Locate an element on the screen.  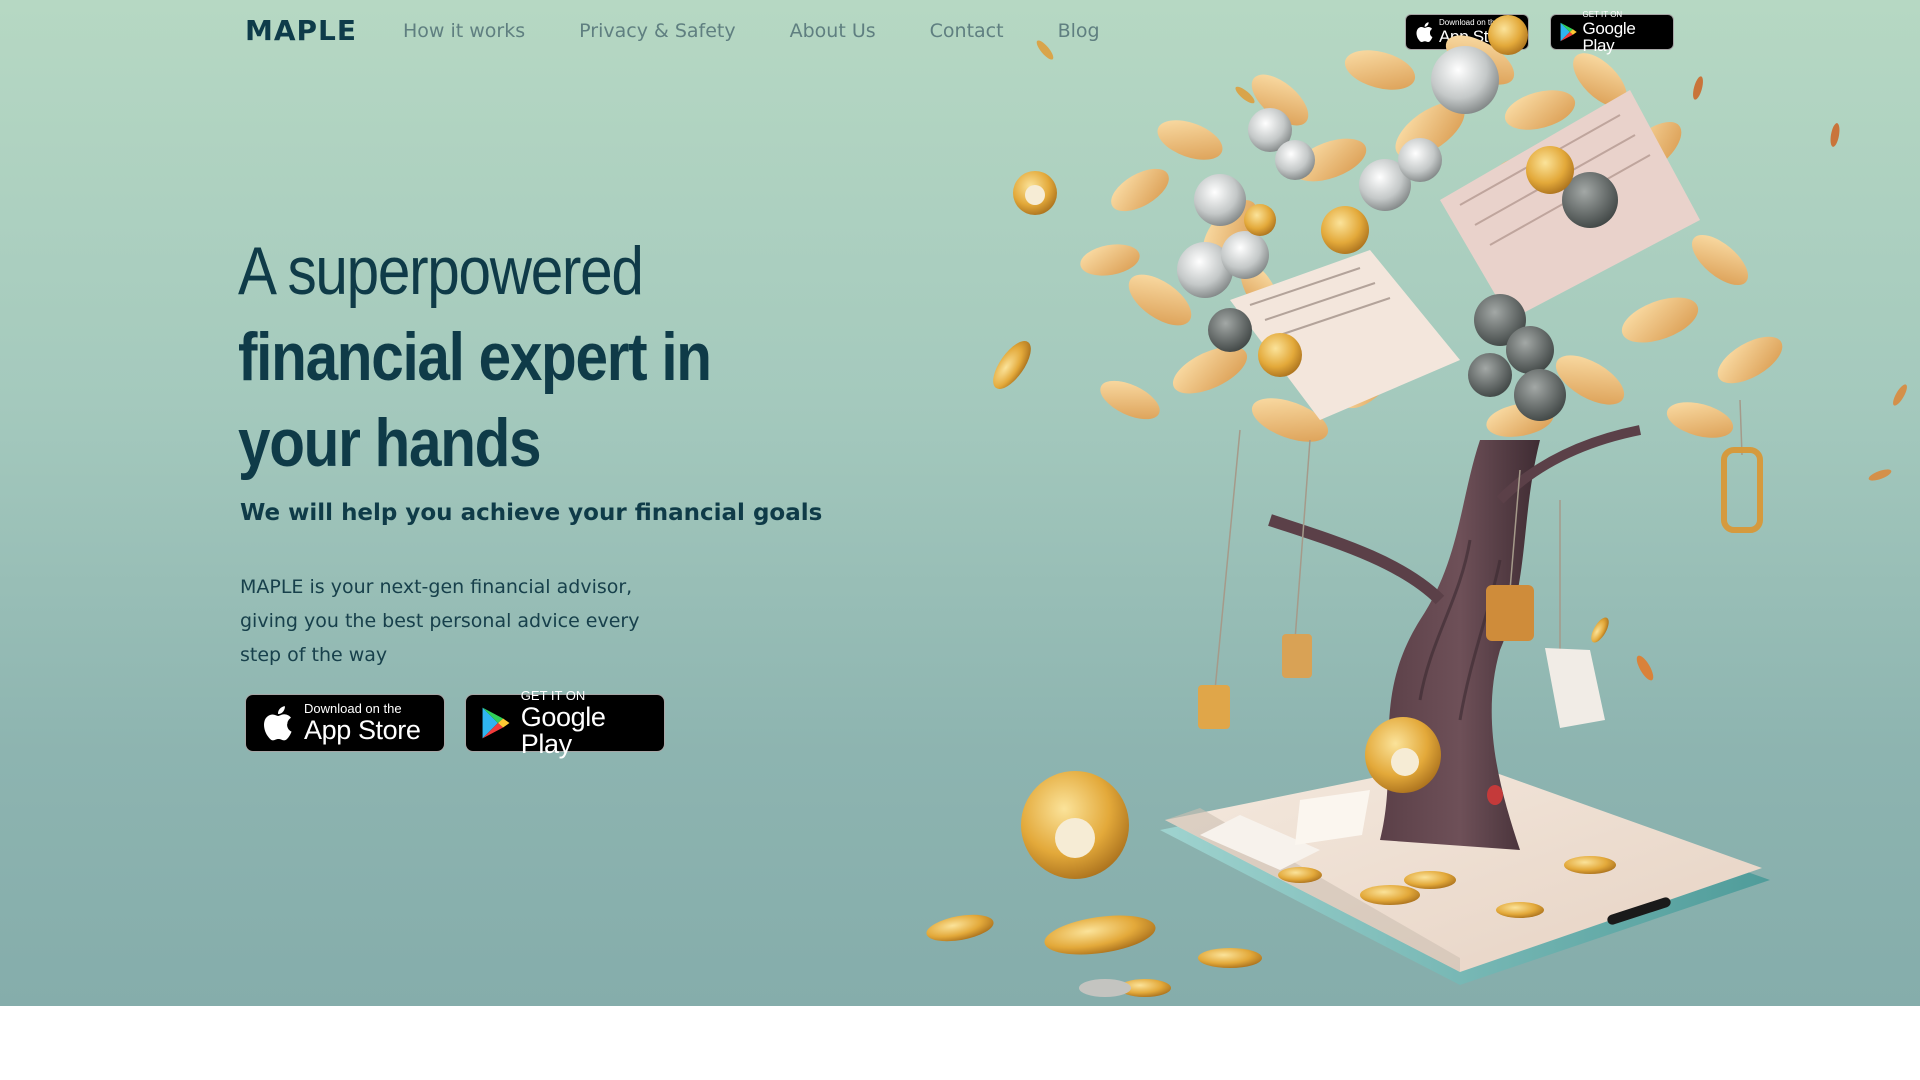
headline-line-3: your hands is located at coordinates (390, 443).